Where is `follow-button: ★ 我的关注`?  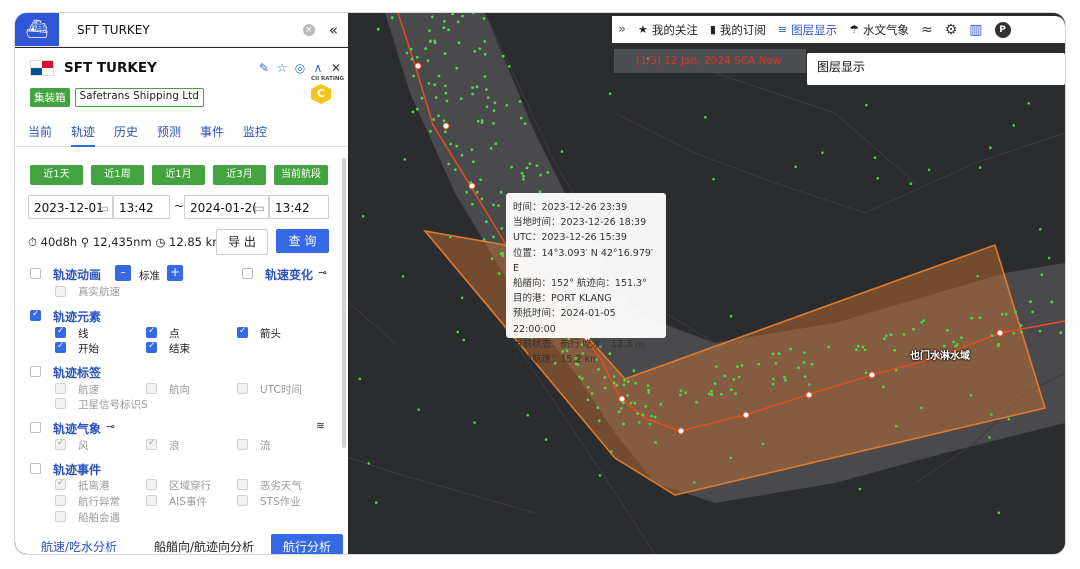
follow-button: ★ 我的关注 is located at coordinates (668, 30).